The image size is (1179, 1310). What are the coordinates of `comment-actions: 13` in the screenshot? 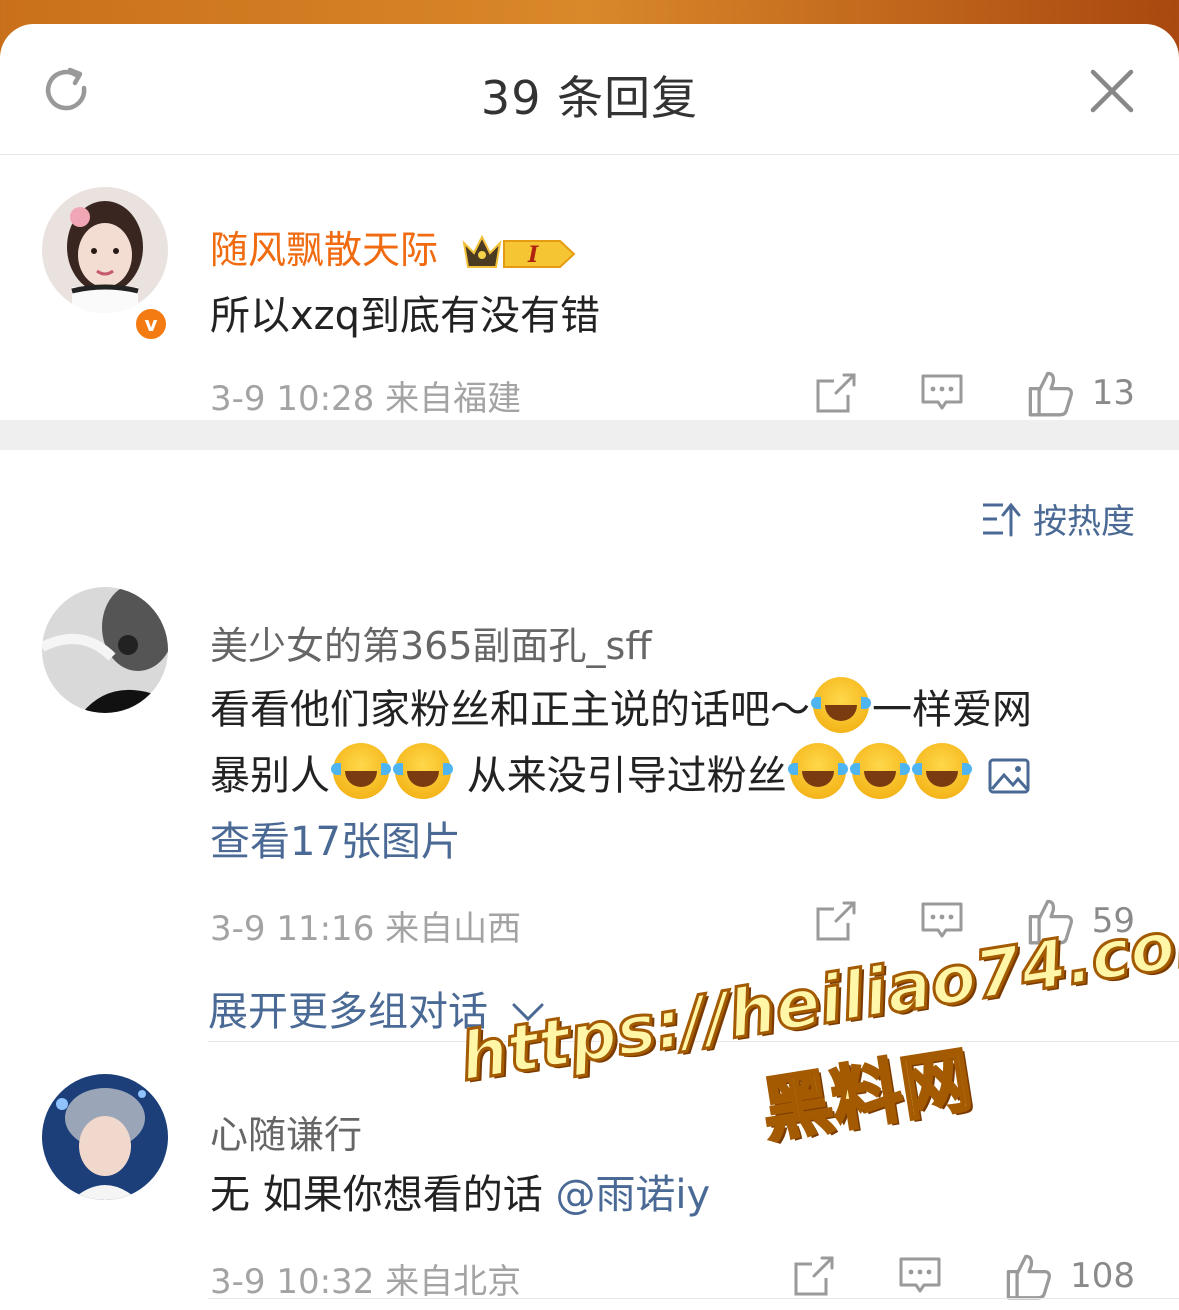 It's located at (974, 393).